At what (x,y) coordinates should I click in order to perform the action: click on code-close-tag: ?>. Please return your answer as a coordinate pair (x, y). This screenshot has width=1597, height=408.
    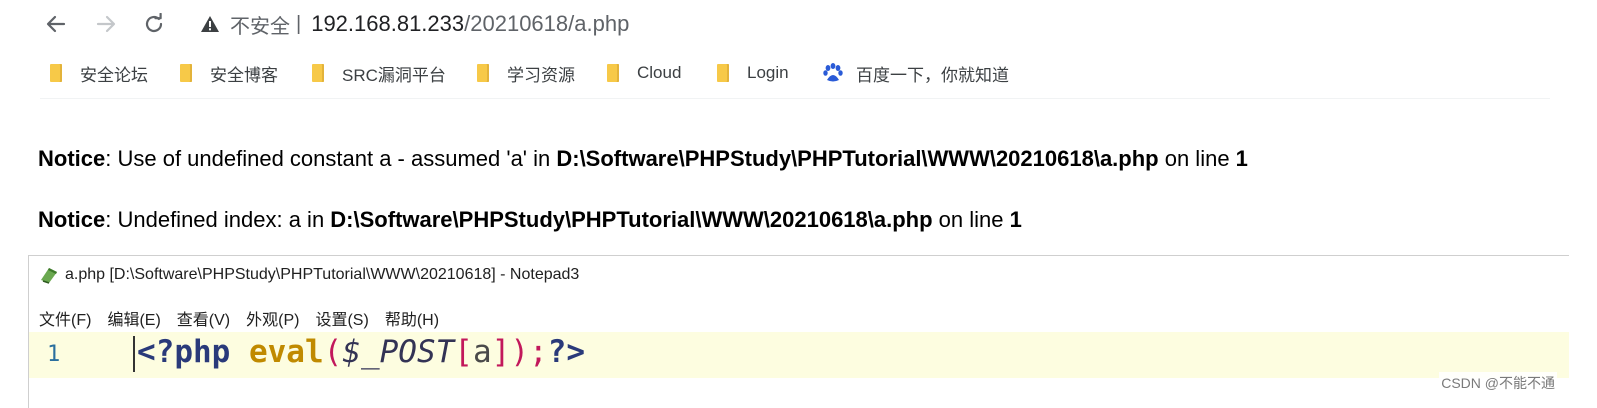
    Looking at the image, I should click on (566, 352).